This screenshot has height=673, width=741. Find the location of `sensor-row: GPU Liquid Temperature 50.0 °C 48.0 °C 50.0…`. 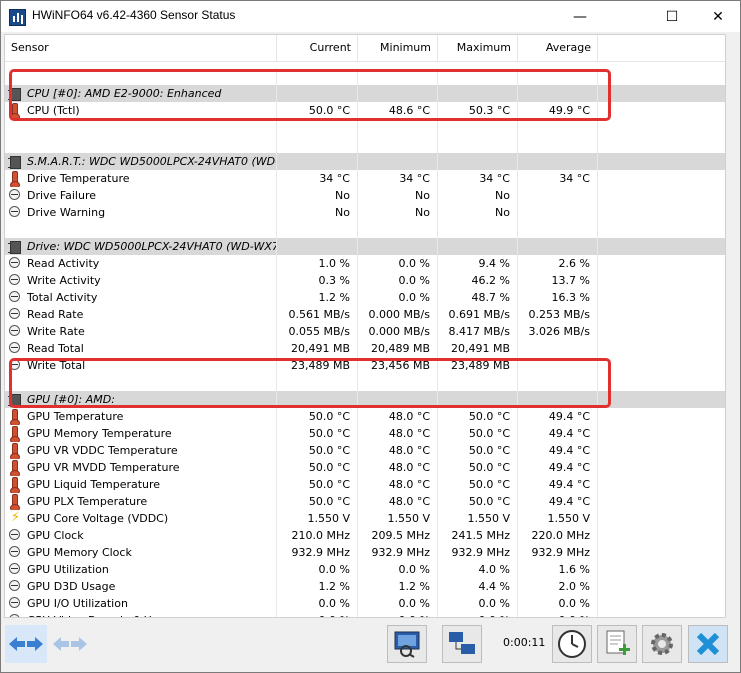

sensor-row: GPU Liquid Temperature 50.0 °C 48.0 °C 50.0… is located at coordinates (365, 484).